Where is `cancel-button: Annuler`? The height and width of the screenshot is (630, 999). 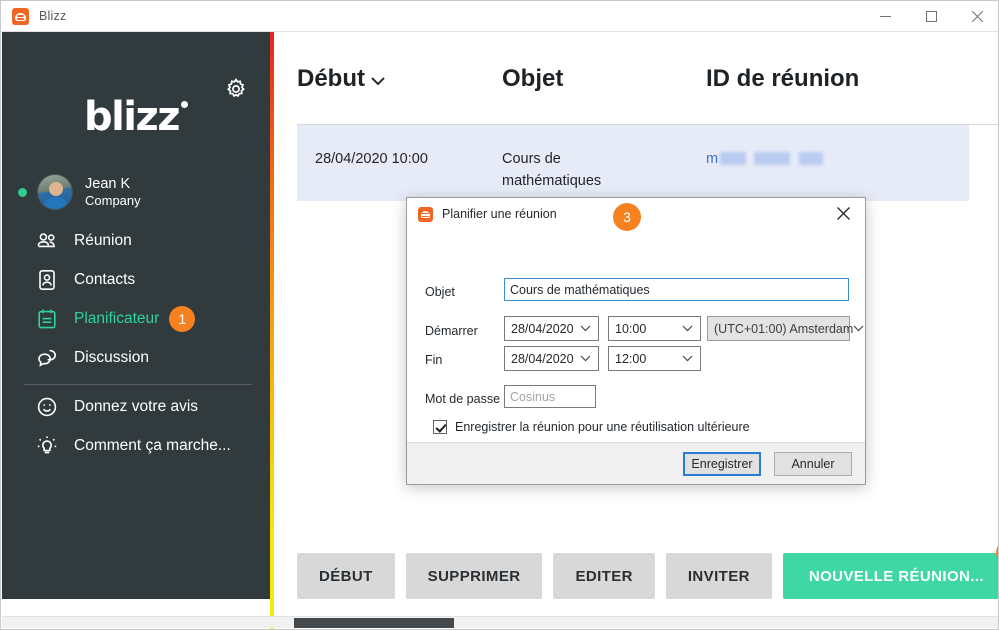 cancel-button: Annuler is located at coordinates (813, 463).